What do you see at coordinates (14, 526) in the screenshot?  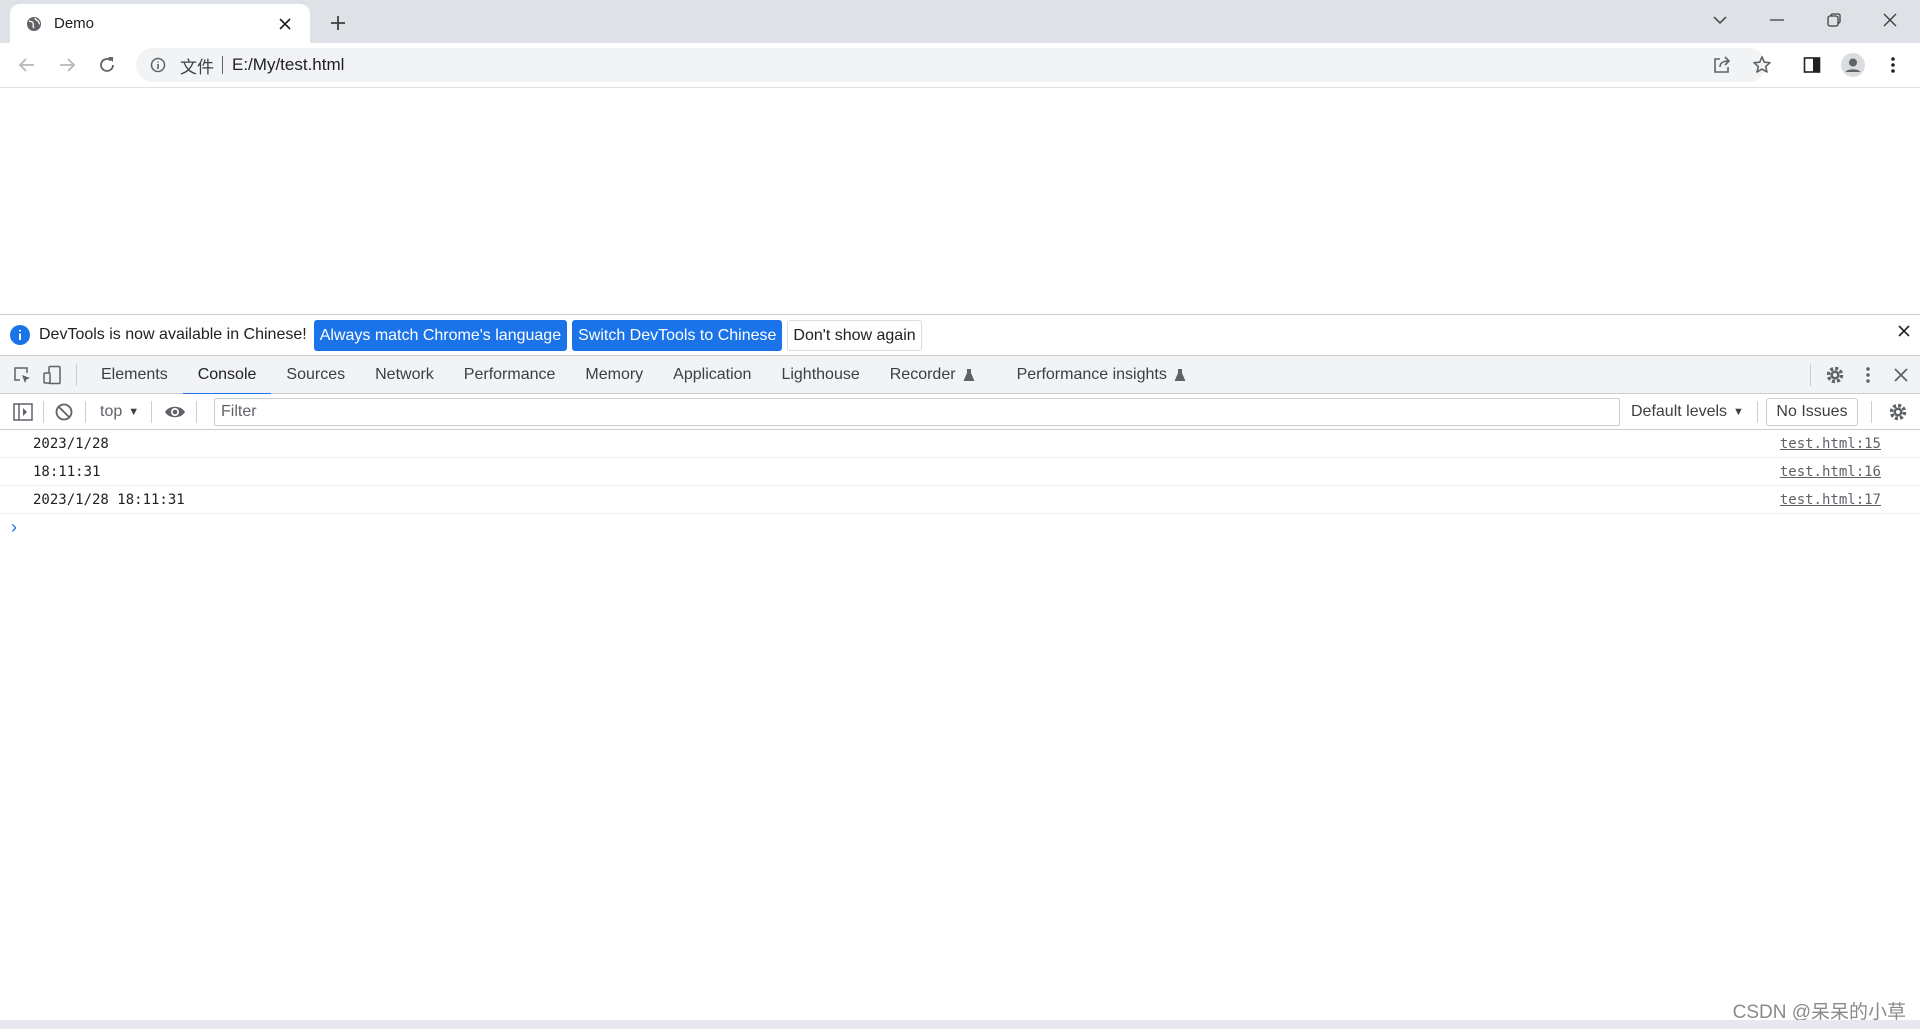 I see `prompt-chevron-icon: ›` at bounding box center [14, 526].